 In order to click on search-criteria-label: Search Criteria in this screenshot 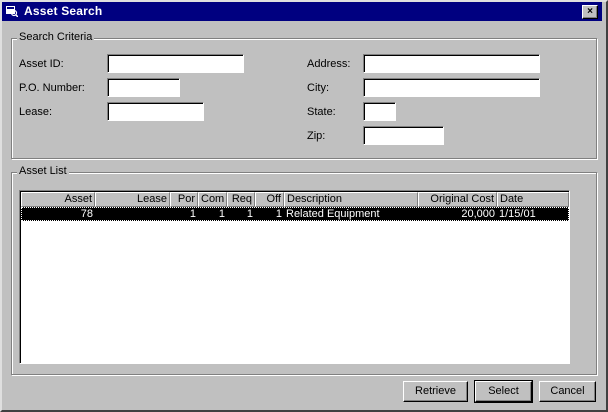, I will do `click(56, 37)`.